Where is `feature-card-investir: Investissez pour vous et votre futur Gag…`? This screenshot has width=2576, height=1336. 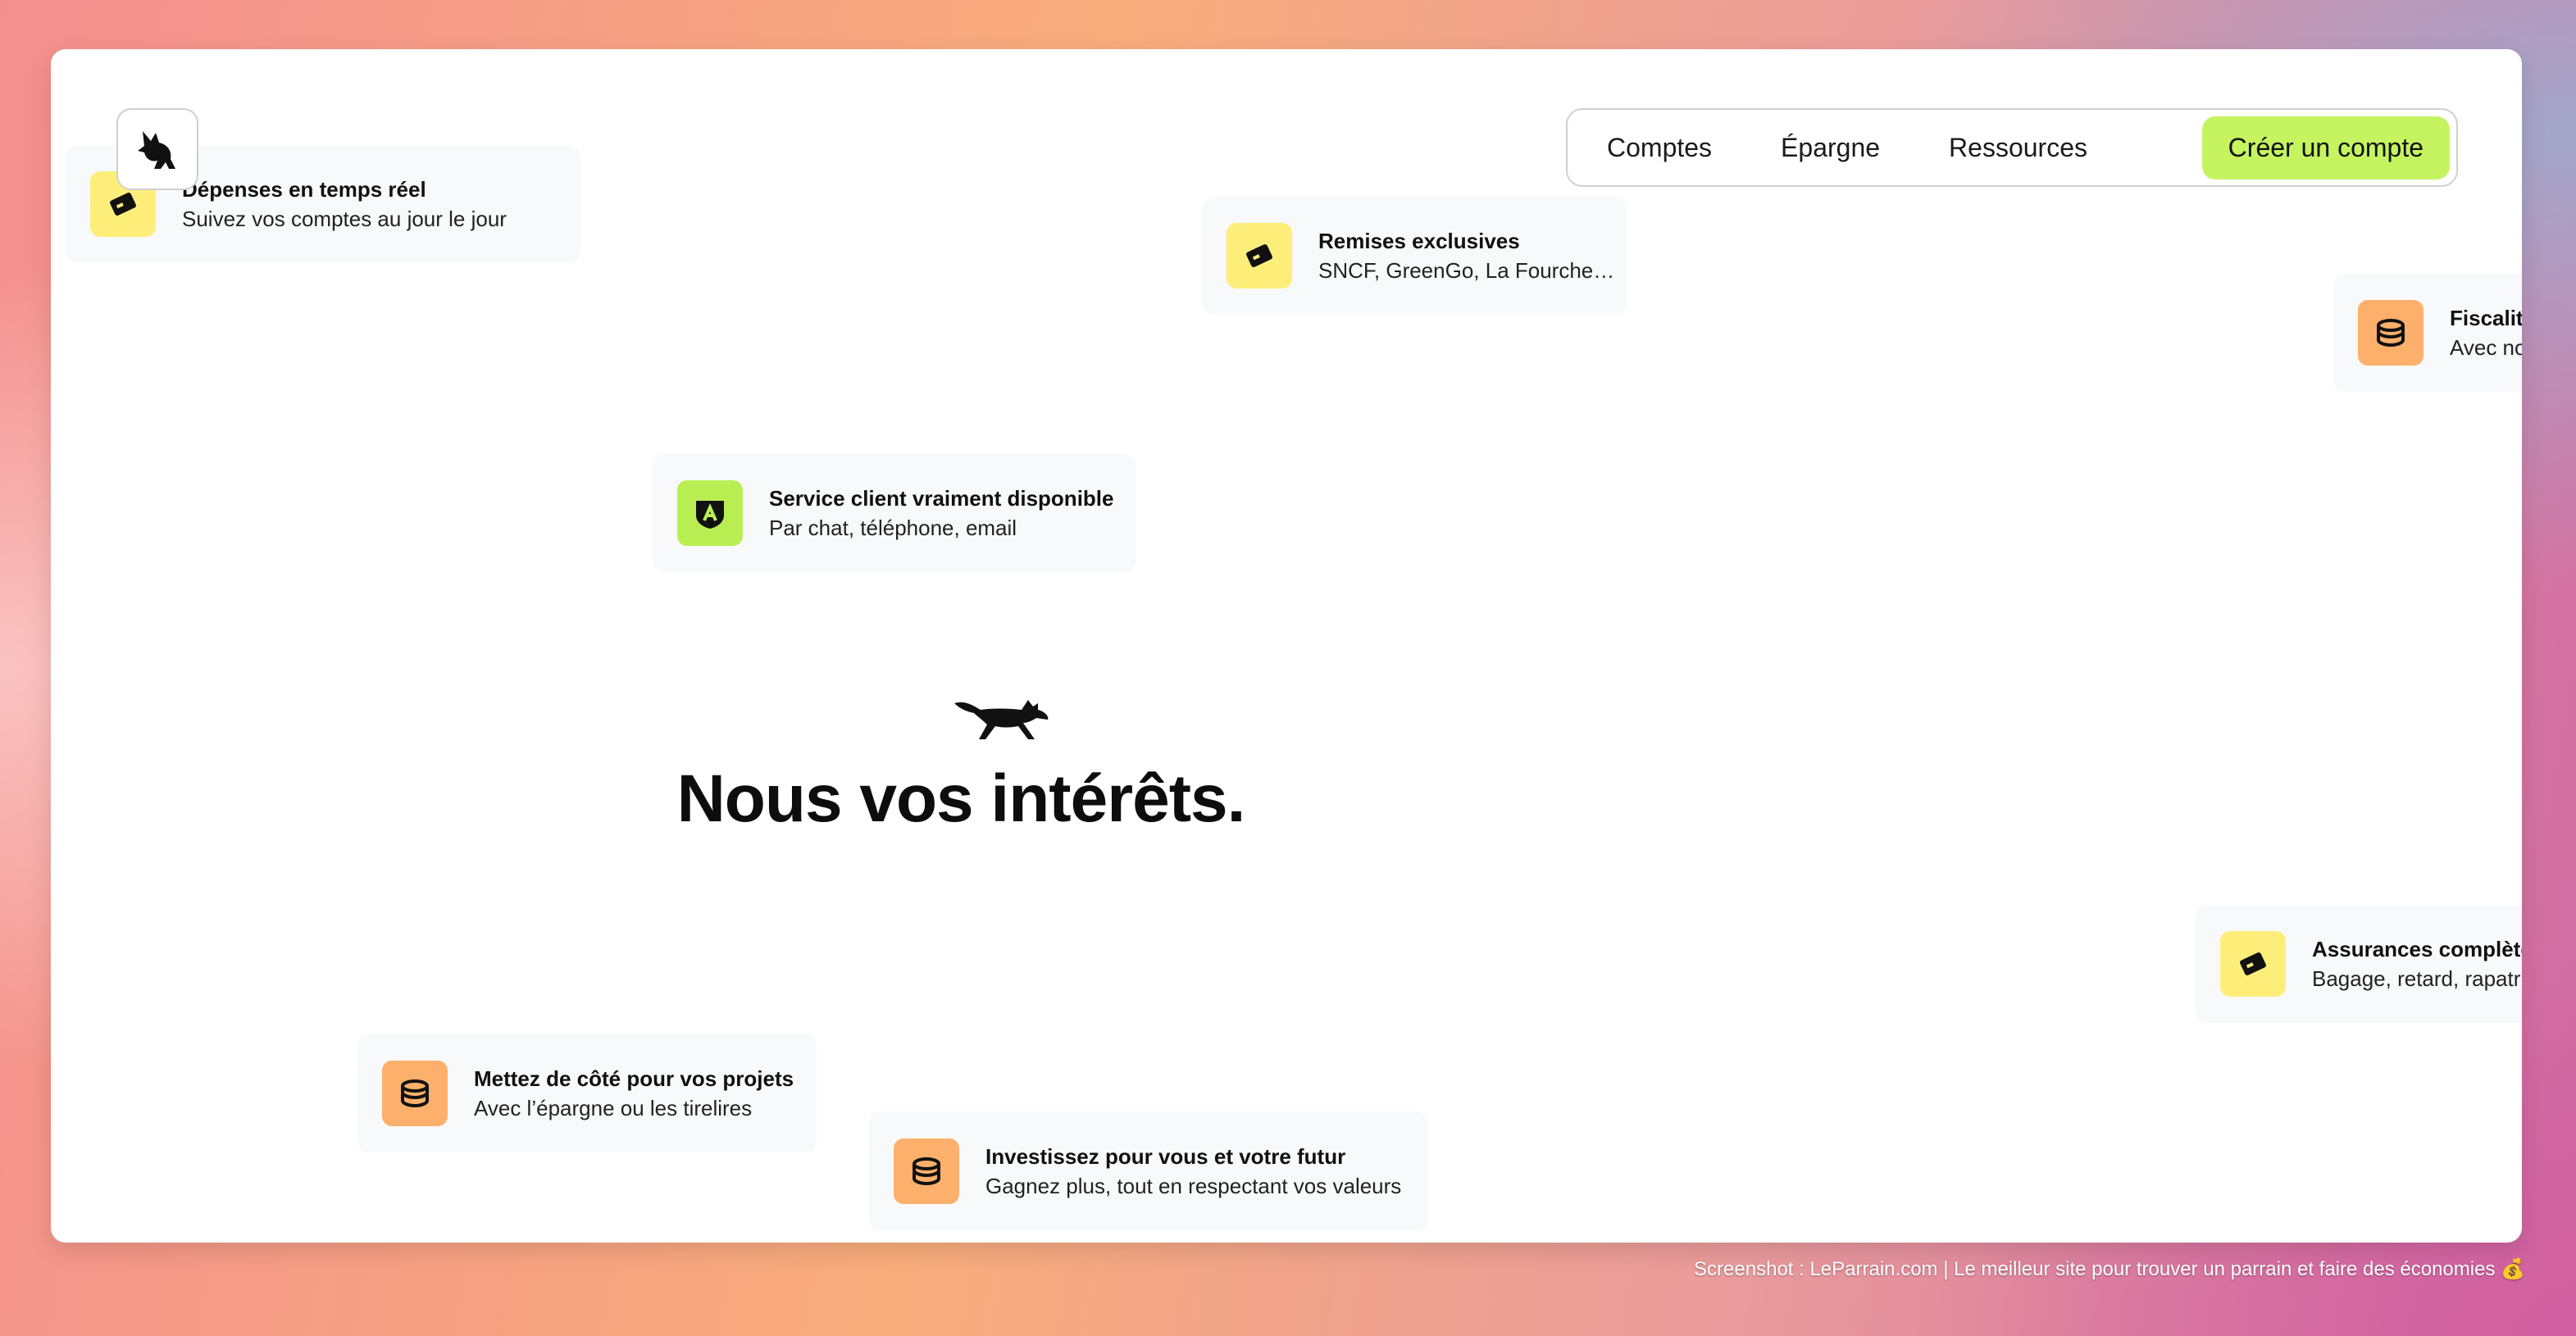
feature-card-investir: Investissez pour vous et votre futur Gag… is located at coordinates (1148, 1171).